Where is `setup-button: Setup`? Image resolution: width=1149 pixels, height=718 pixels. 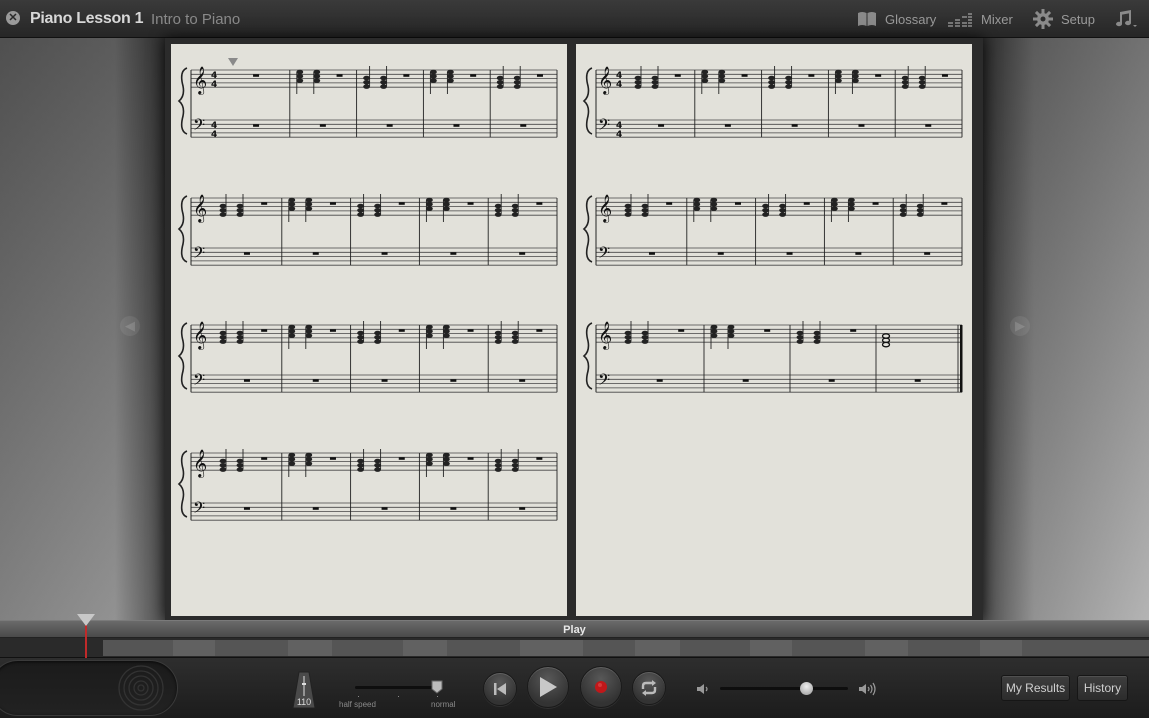 setup-button: Setup is located at coordinates (1064, 19).